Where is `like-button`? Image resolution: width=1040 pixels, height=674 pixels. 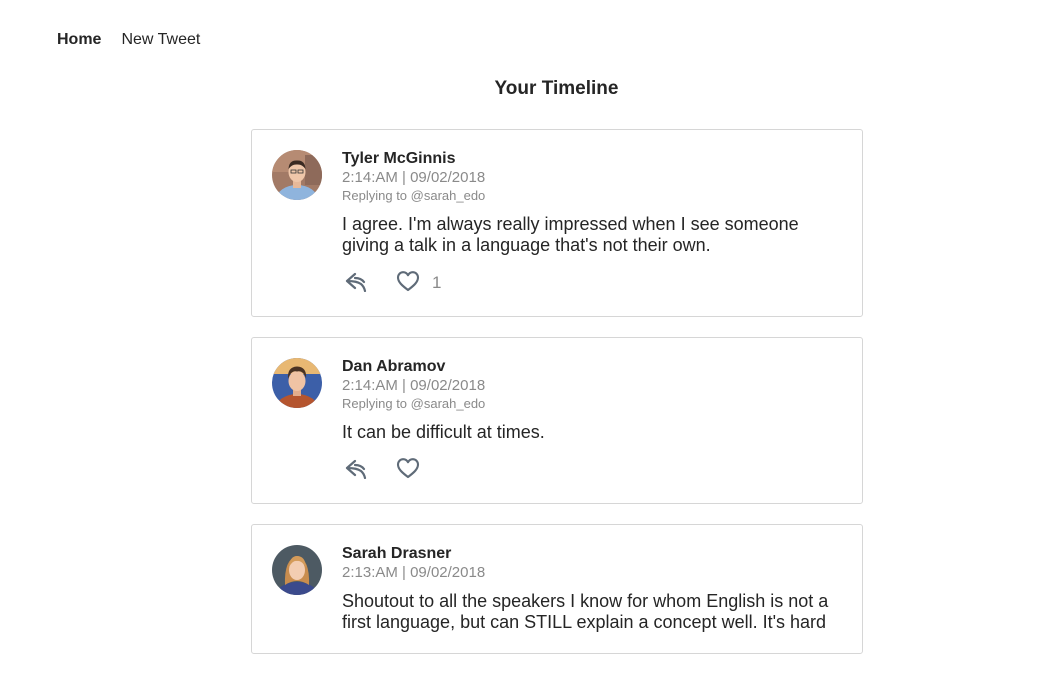
like-button is located at coordinates (414, 470).